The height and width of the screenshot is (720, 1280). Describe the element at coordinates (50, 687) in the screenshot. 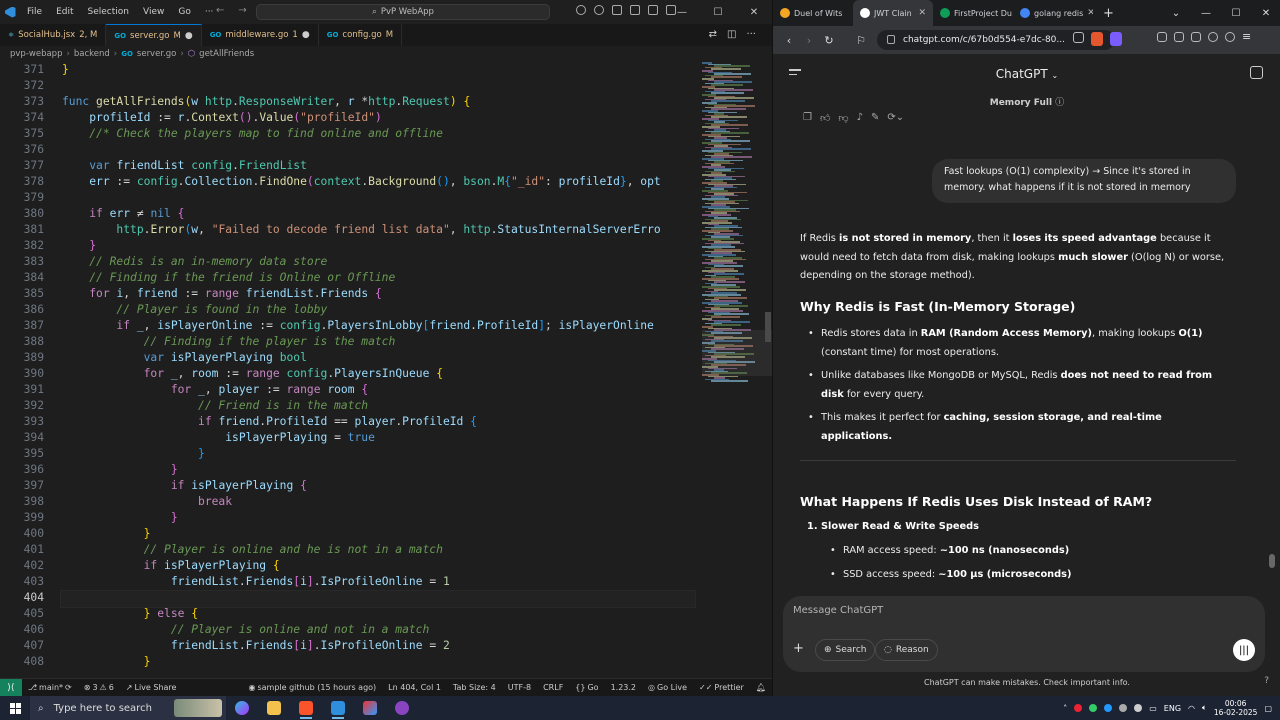

I see `git-branch: ⎇ main* ⟳` at that location.